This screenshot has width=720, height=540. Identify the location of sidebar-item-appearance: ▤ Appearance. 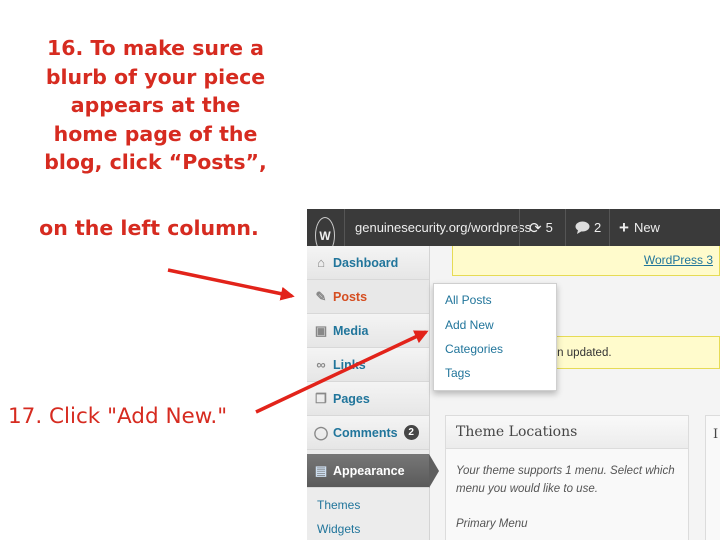
(373, 471).